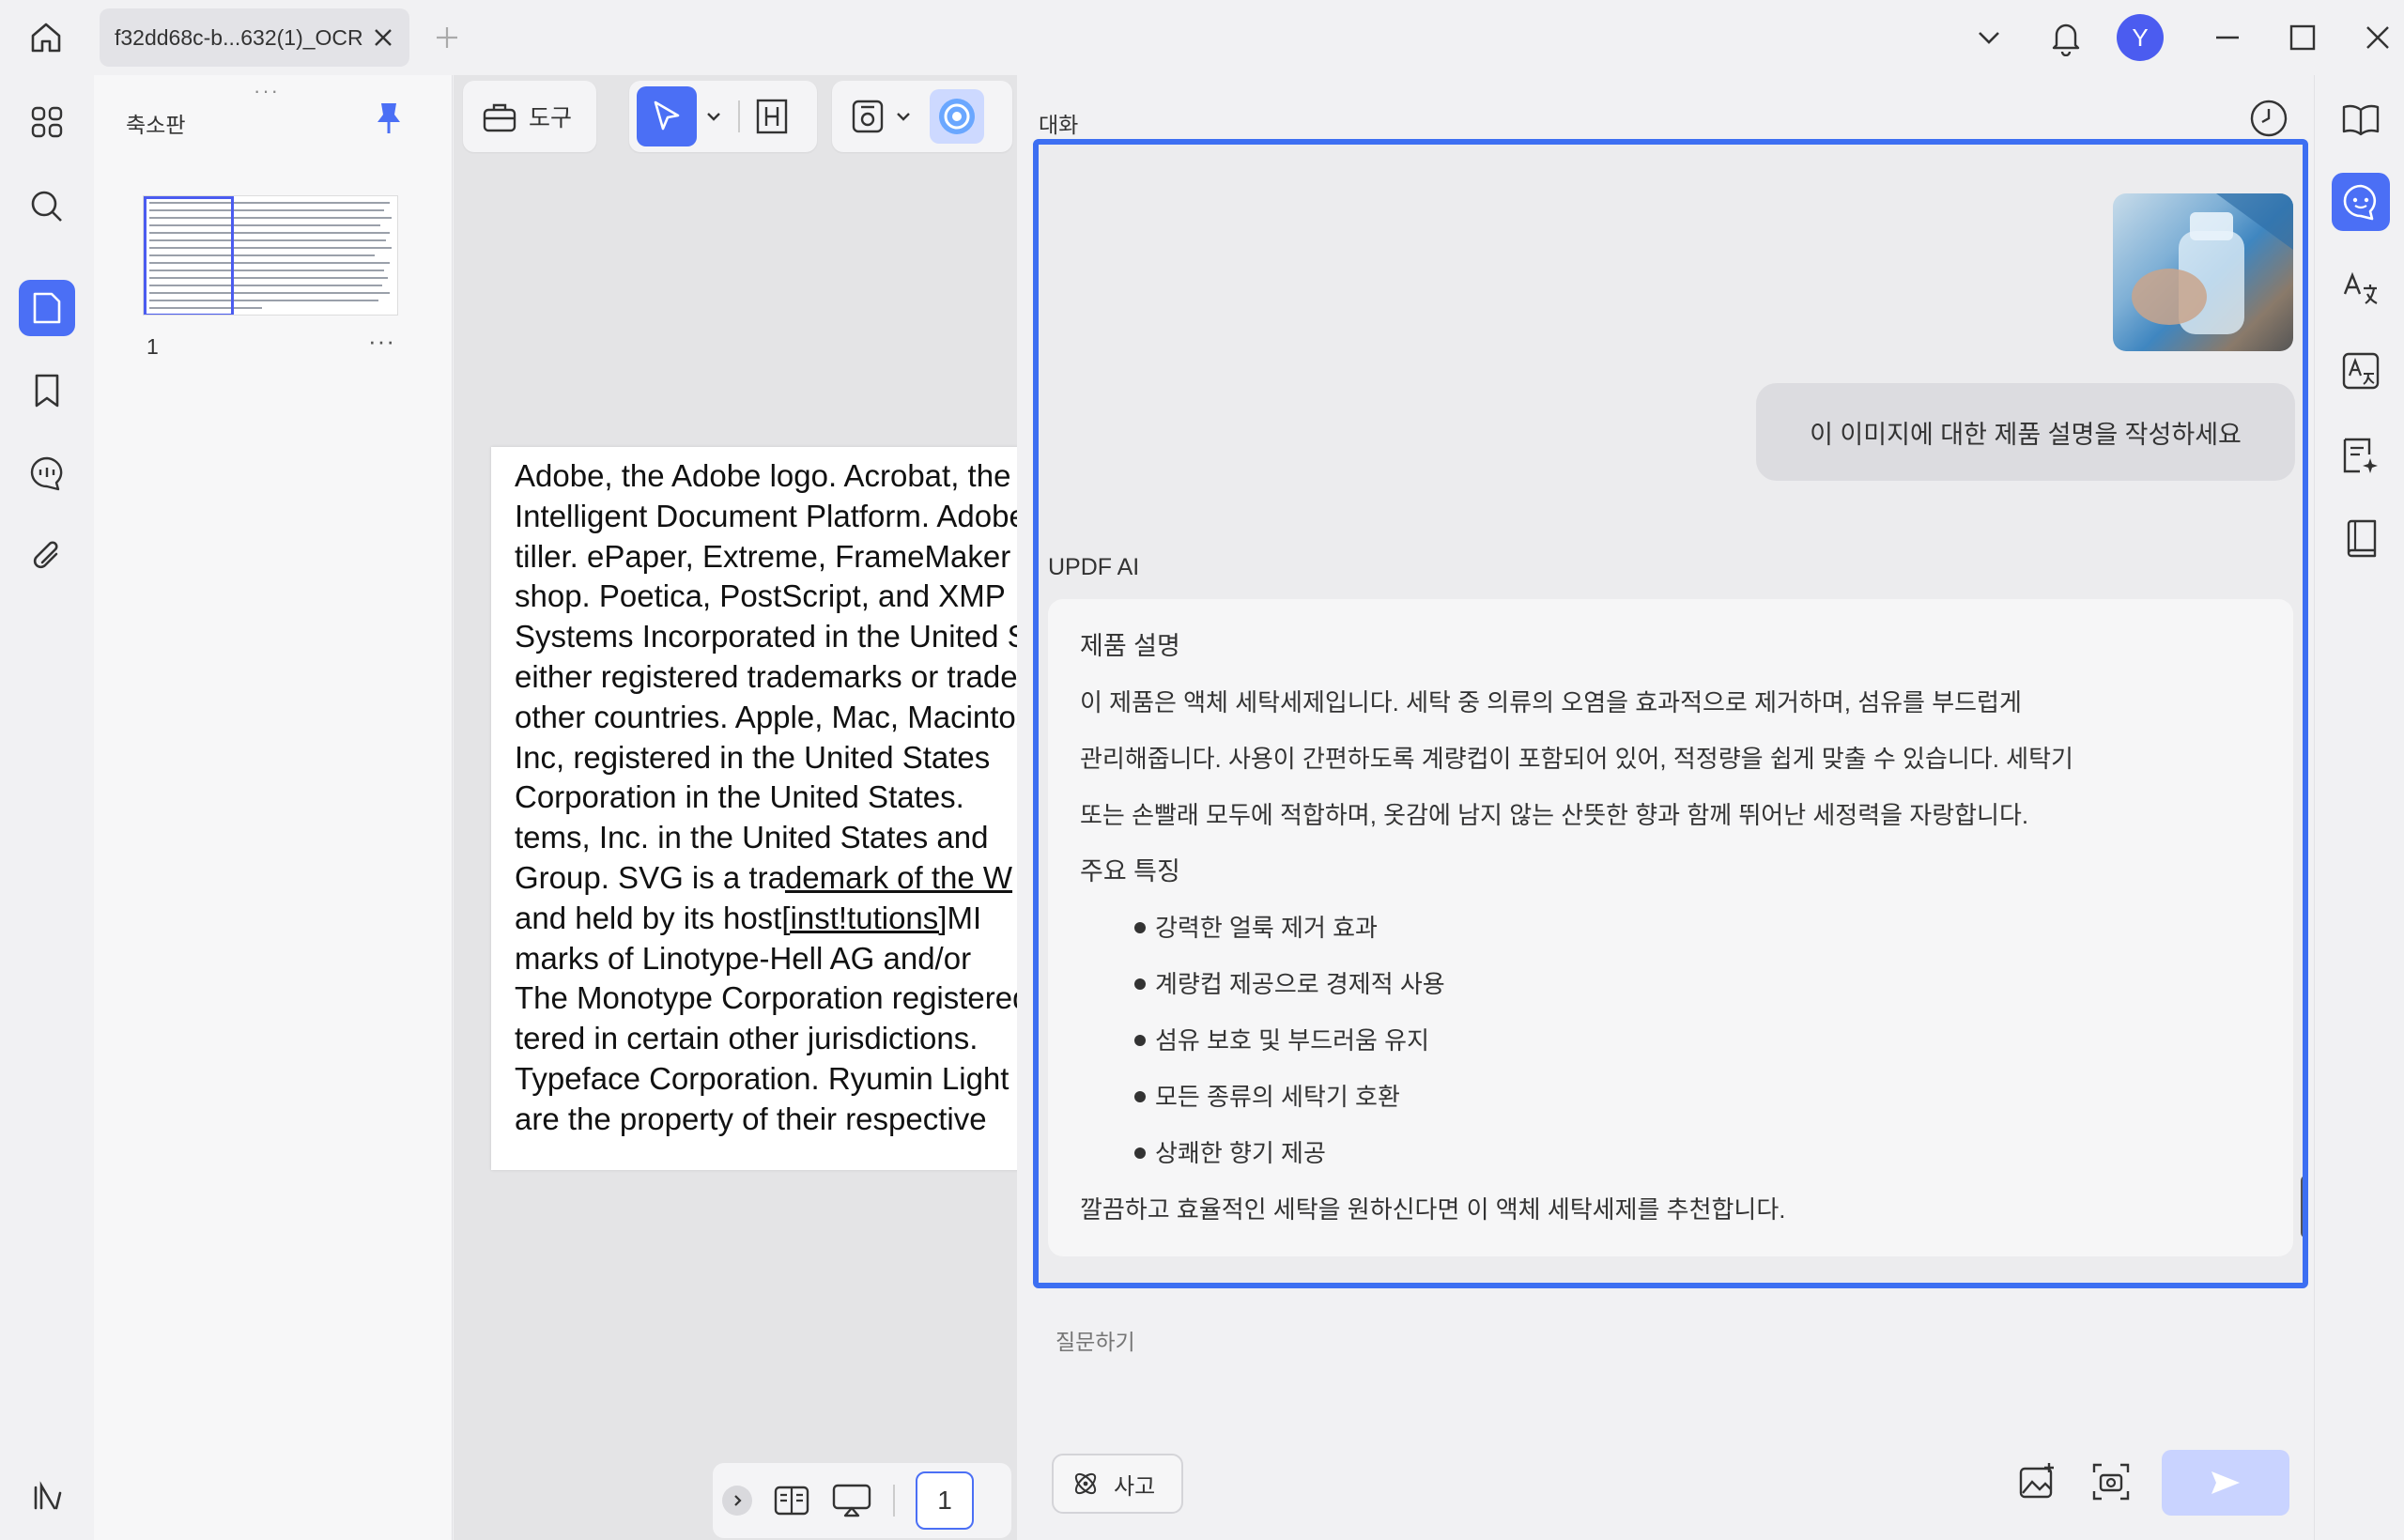 The height and width of the screenshot is (1540, 2404). Describe the element at coordinates (2361, 371) in the screenshot. I see `ocr-translate-icon` at that location.